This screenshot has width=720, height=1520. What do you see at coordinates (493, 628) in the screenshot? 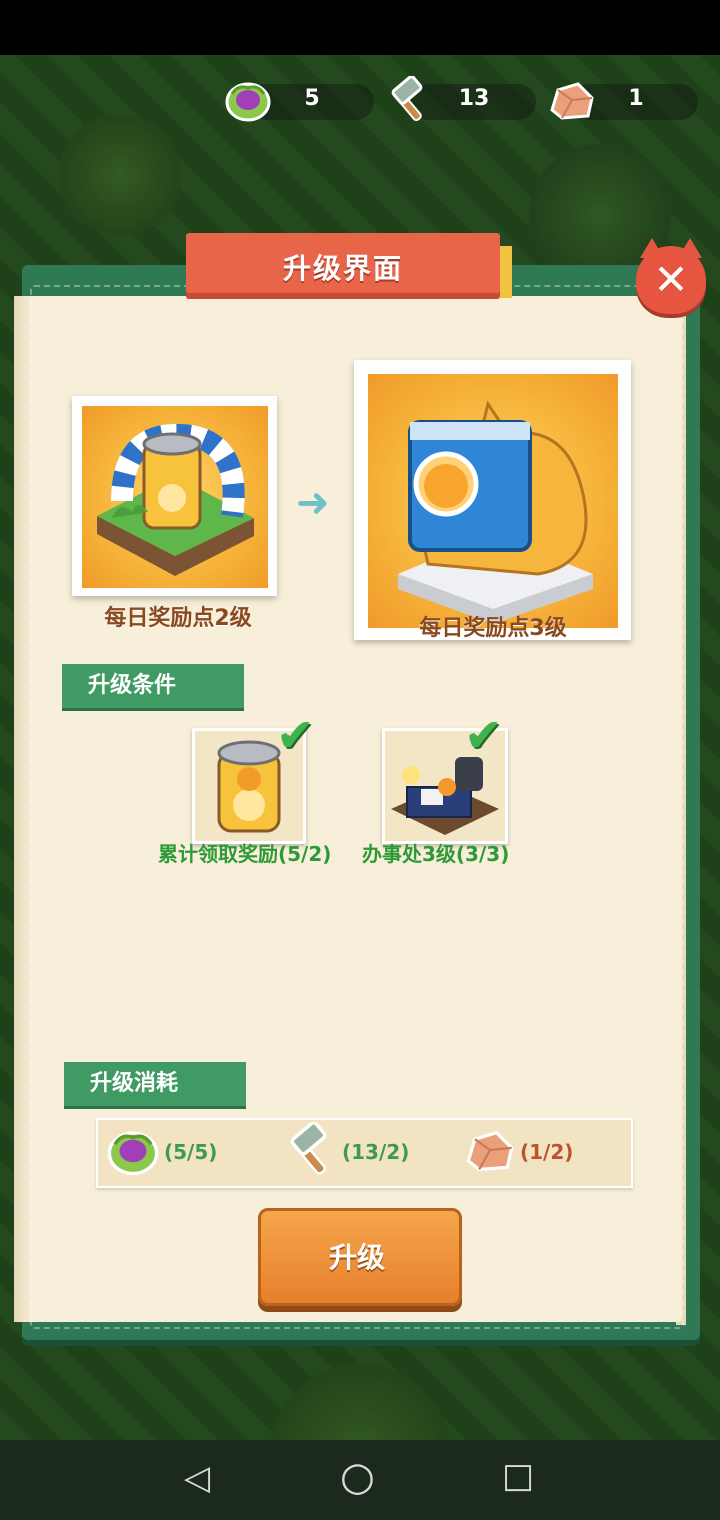
I see `next-level-label: 每日奖励点3级` at bounding box center [493, 628].